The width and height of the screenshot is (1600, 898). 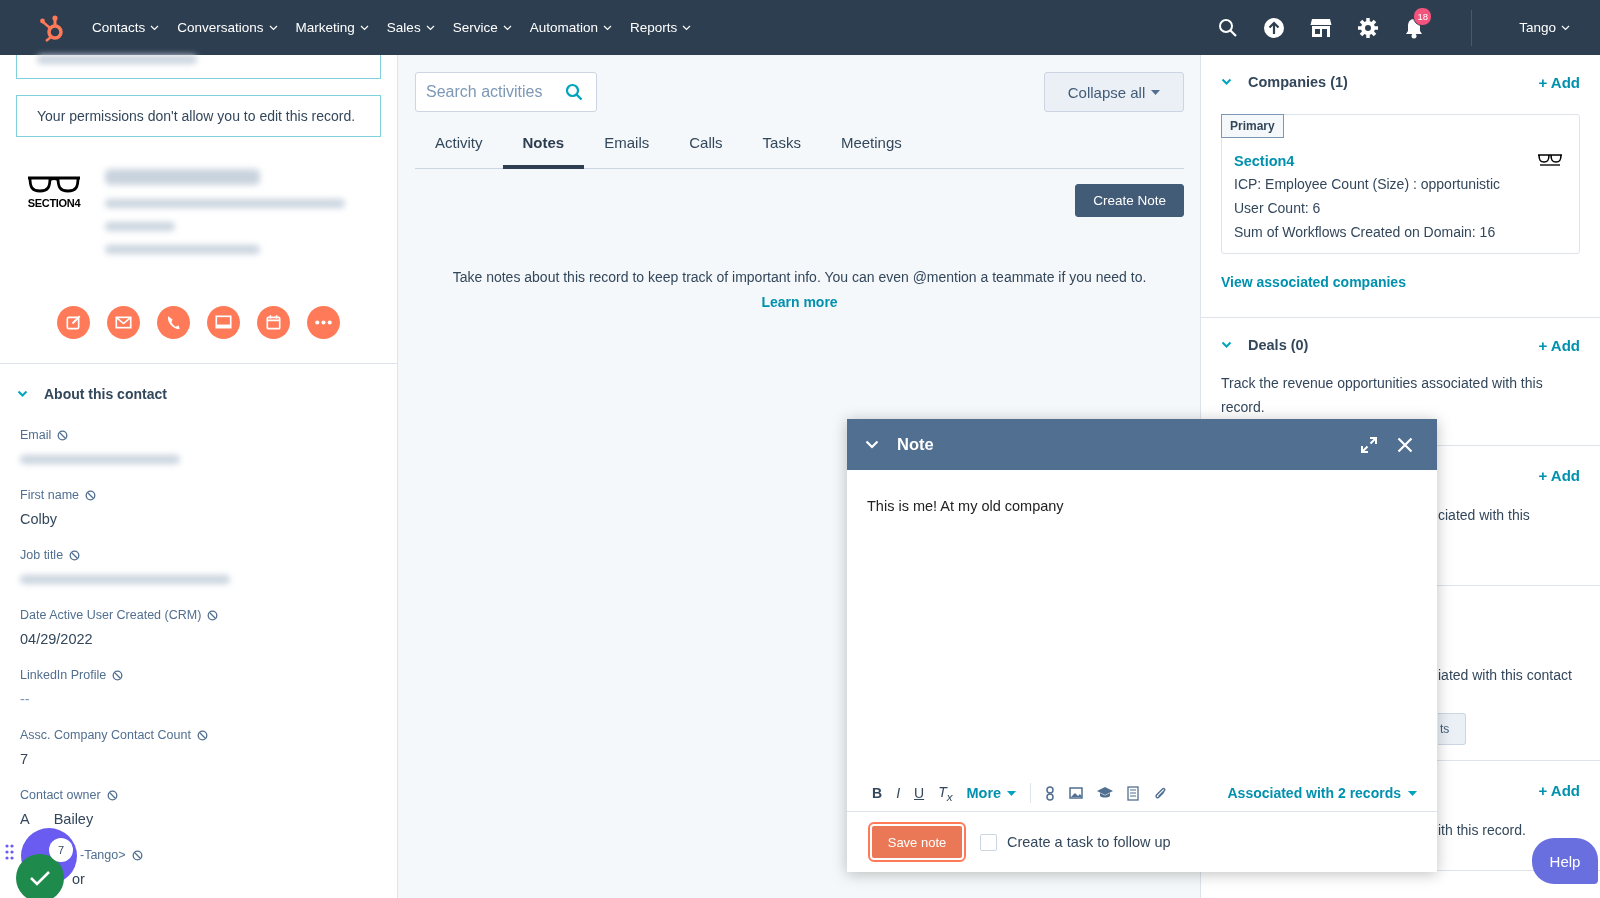 I want to click on glasses-logo-icon, so click(x=1550, y=160).